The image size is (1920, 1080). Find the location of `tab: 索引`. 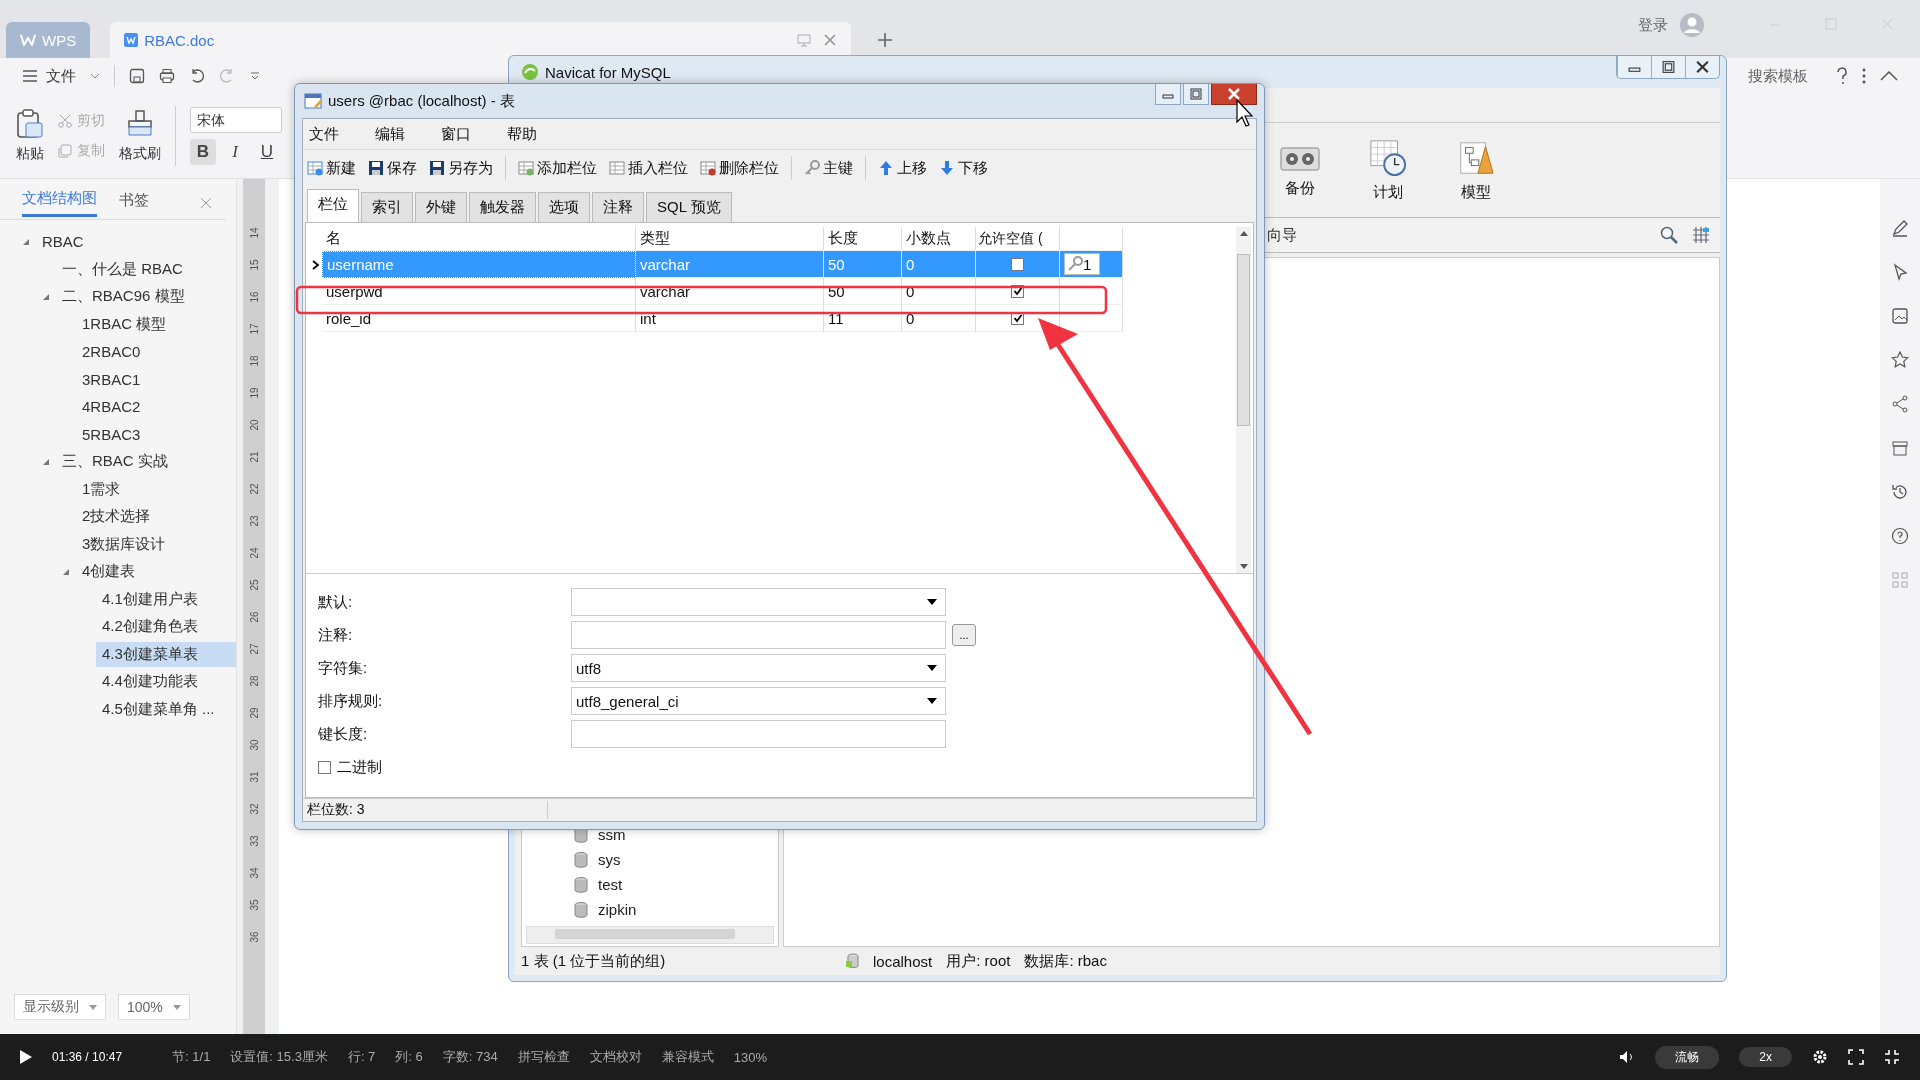

tab: 索引 is located at coordinates (387, 207).